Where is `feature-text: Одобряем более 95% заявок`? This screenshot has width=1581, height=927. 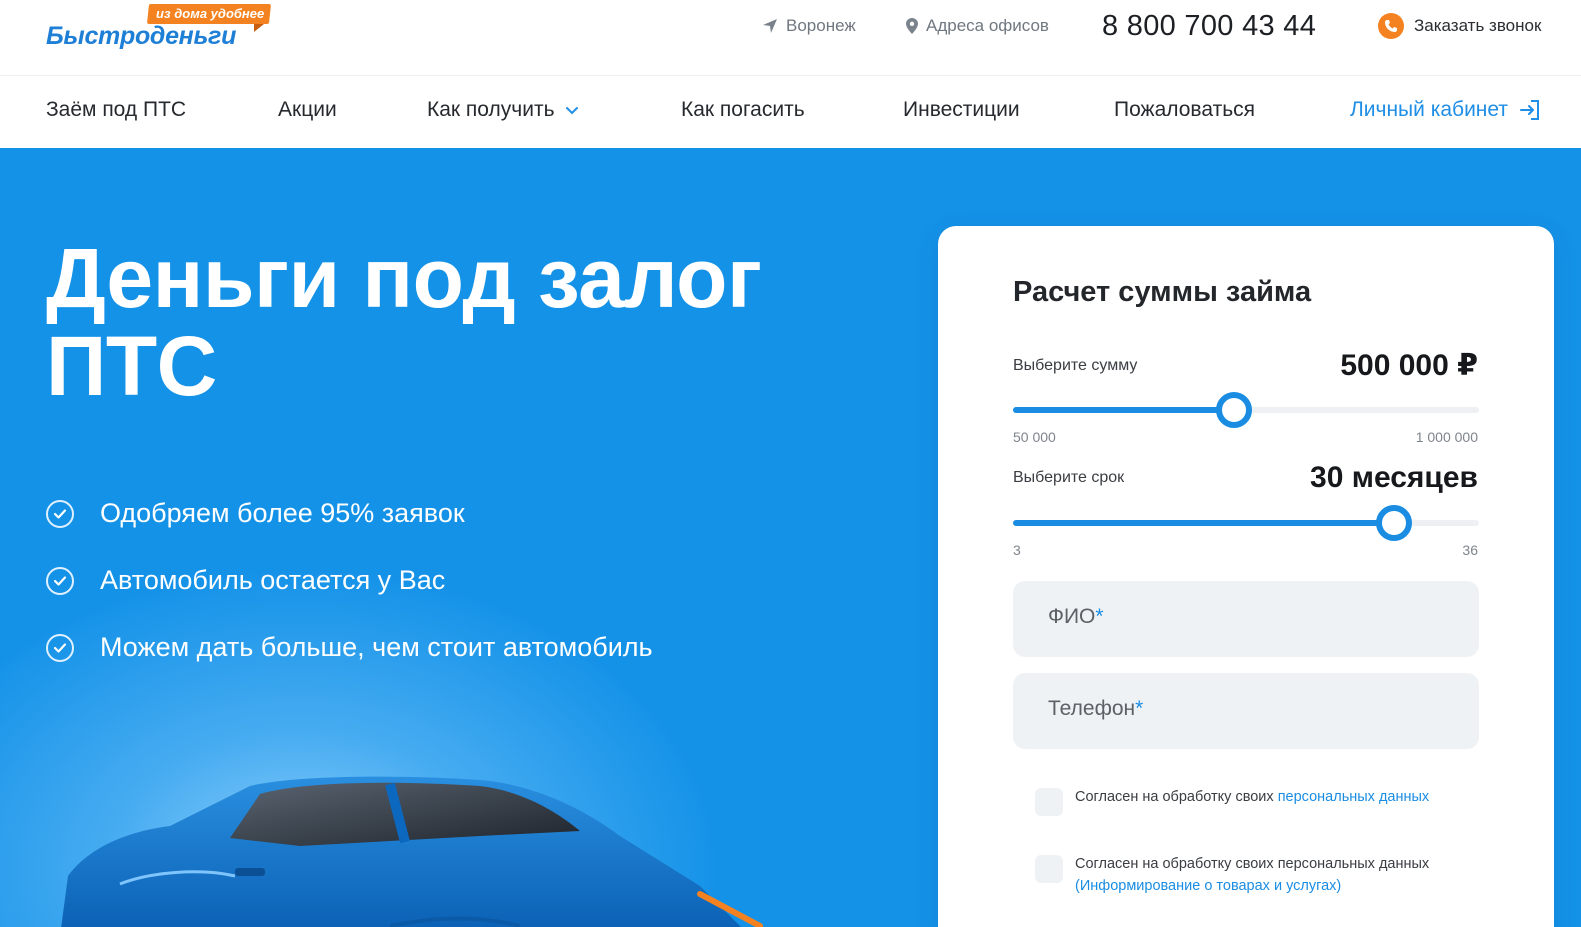
feature-text: Одобряем более 95% заявок is located at coordinates (282, 513).